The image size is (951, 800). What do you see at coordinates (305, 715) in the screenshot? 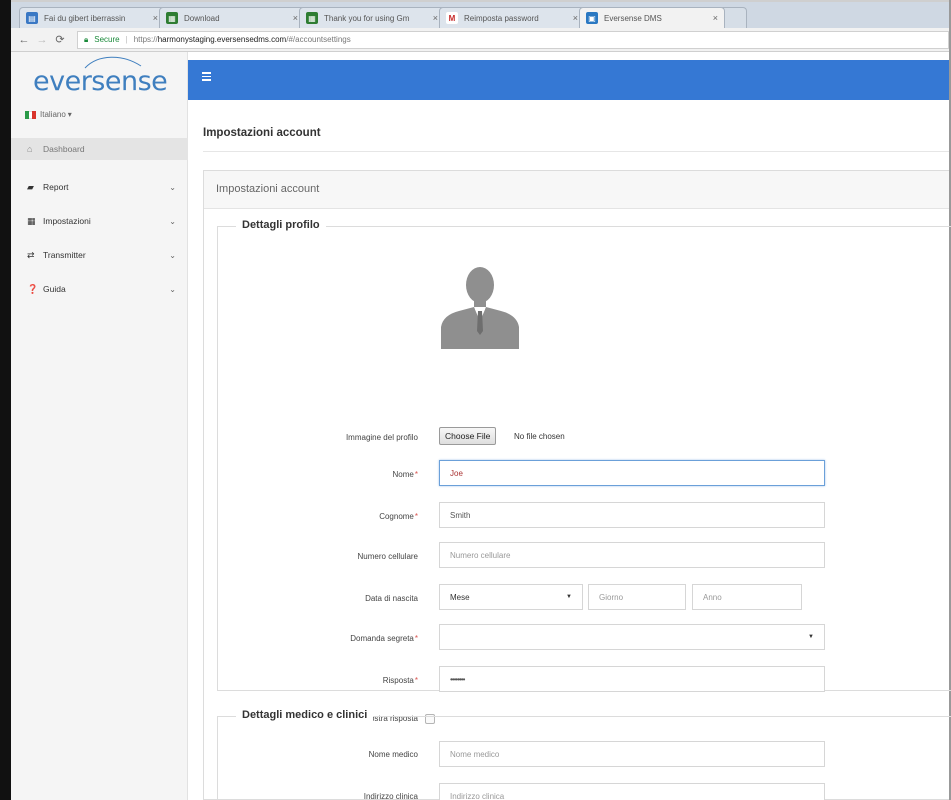
I see `medical-details-legend: Dettagli medico e clinici` at bounding box center [305, 715].